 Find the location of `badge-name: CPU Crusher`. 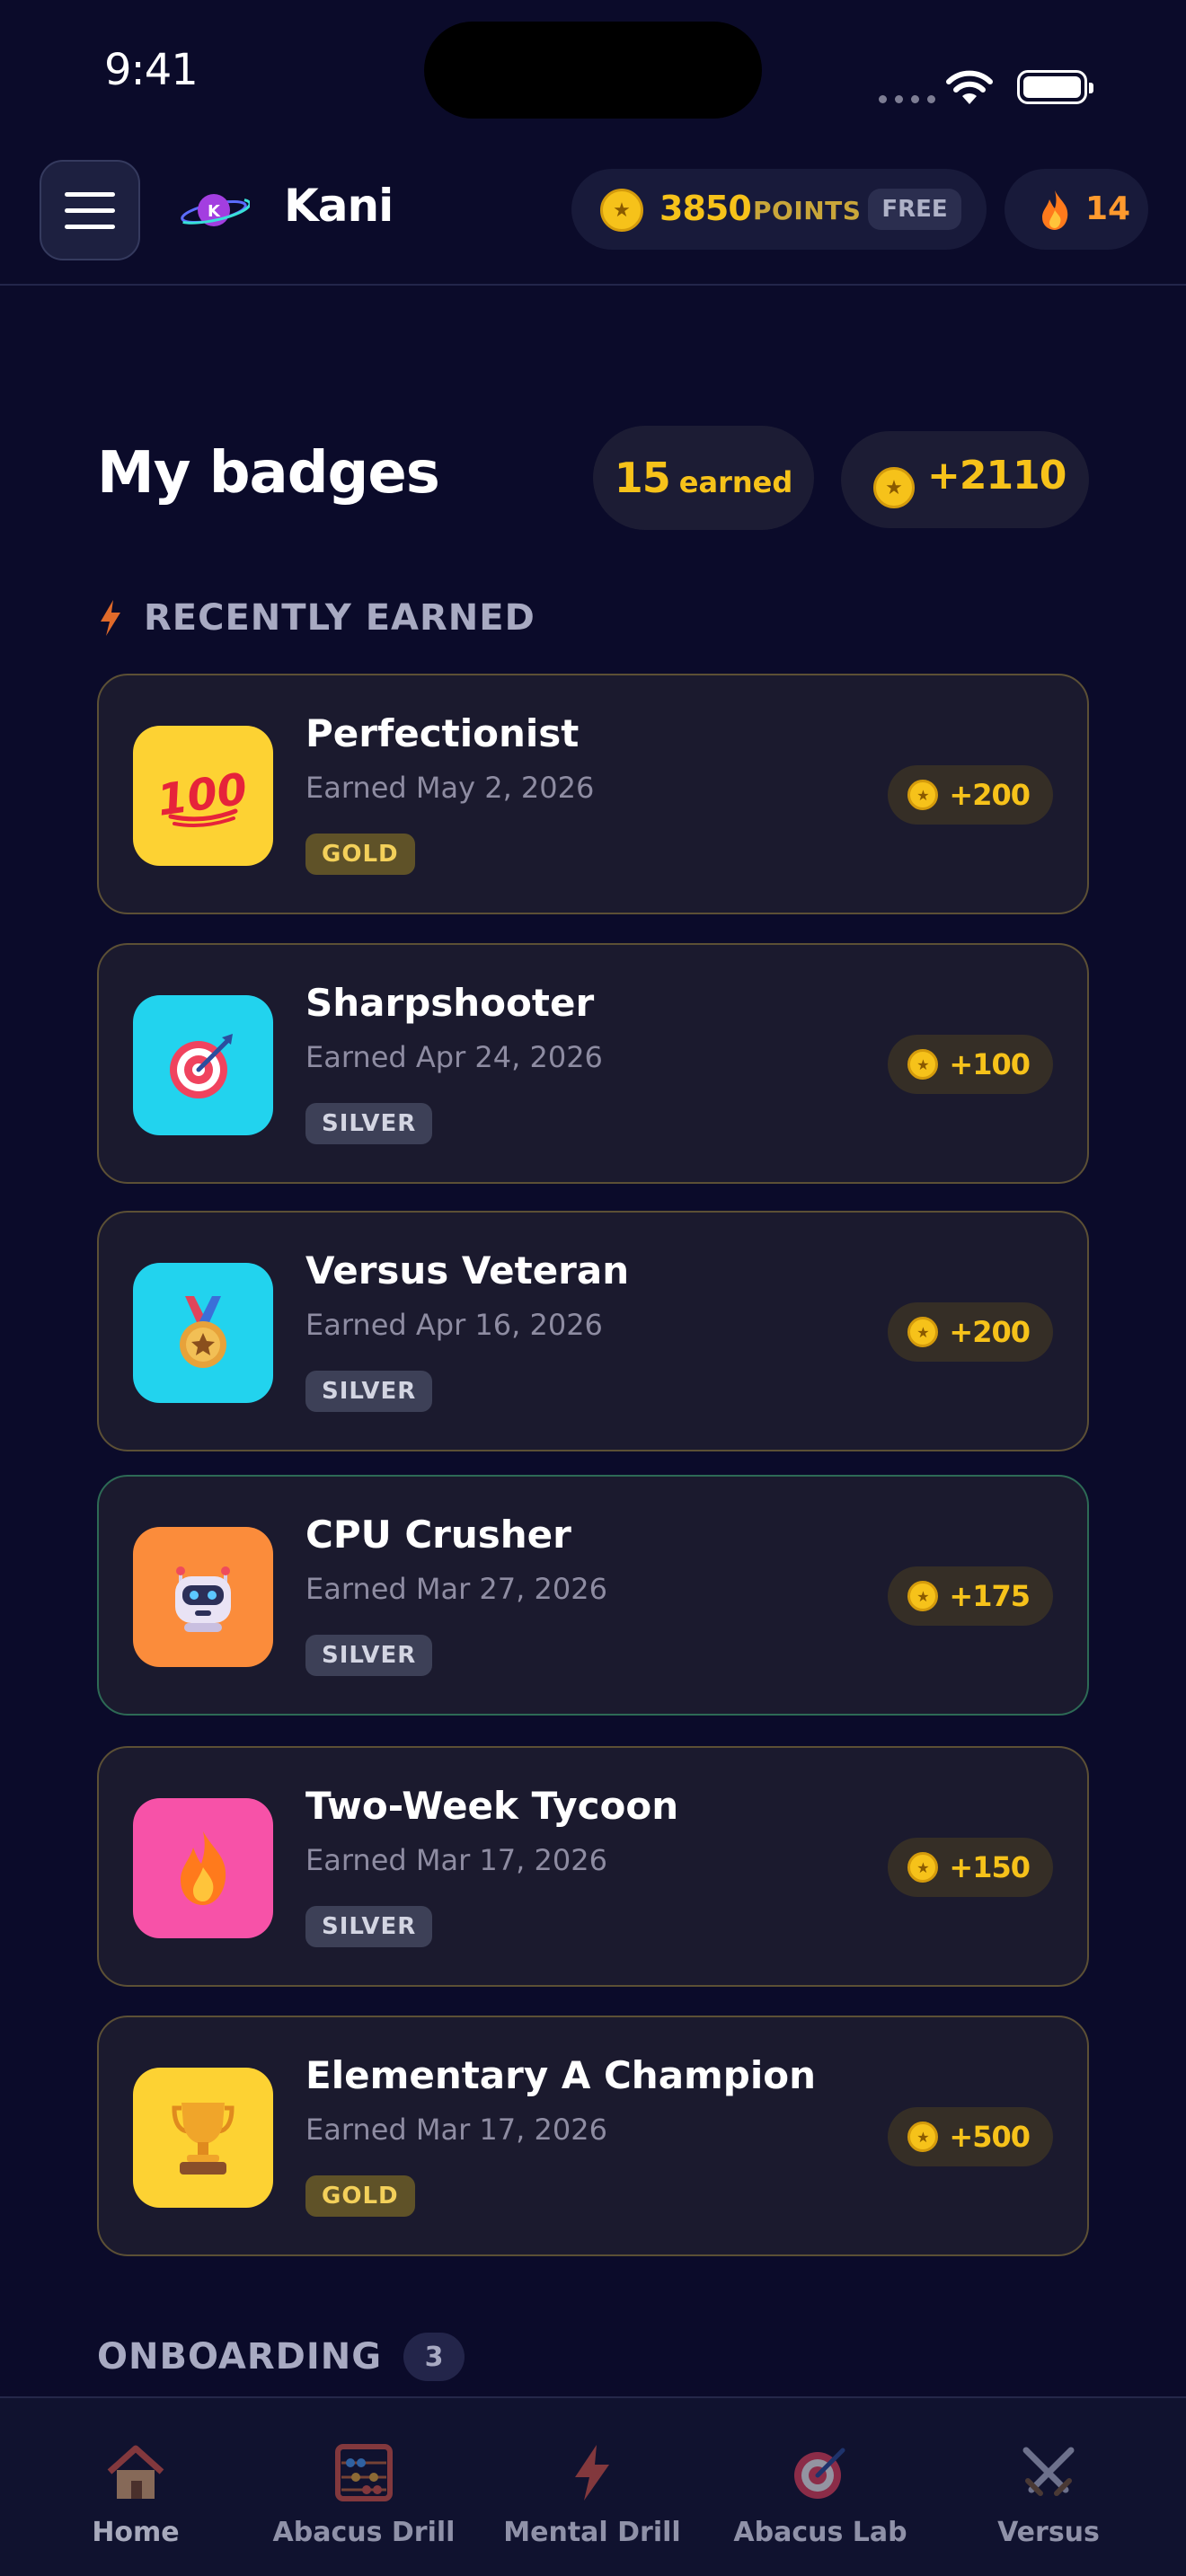

badge-name: CPU Crusher is located at coordinates (438, 1535).